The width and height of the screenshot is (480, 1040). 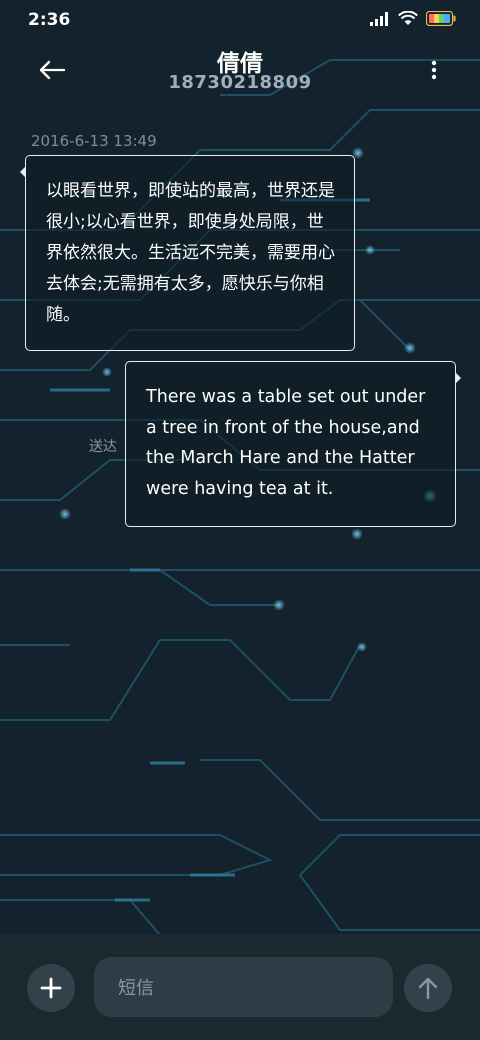 I want to click on delivery-status: 送达, so click(x=103, y=447).